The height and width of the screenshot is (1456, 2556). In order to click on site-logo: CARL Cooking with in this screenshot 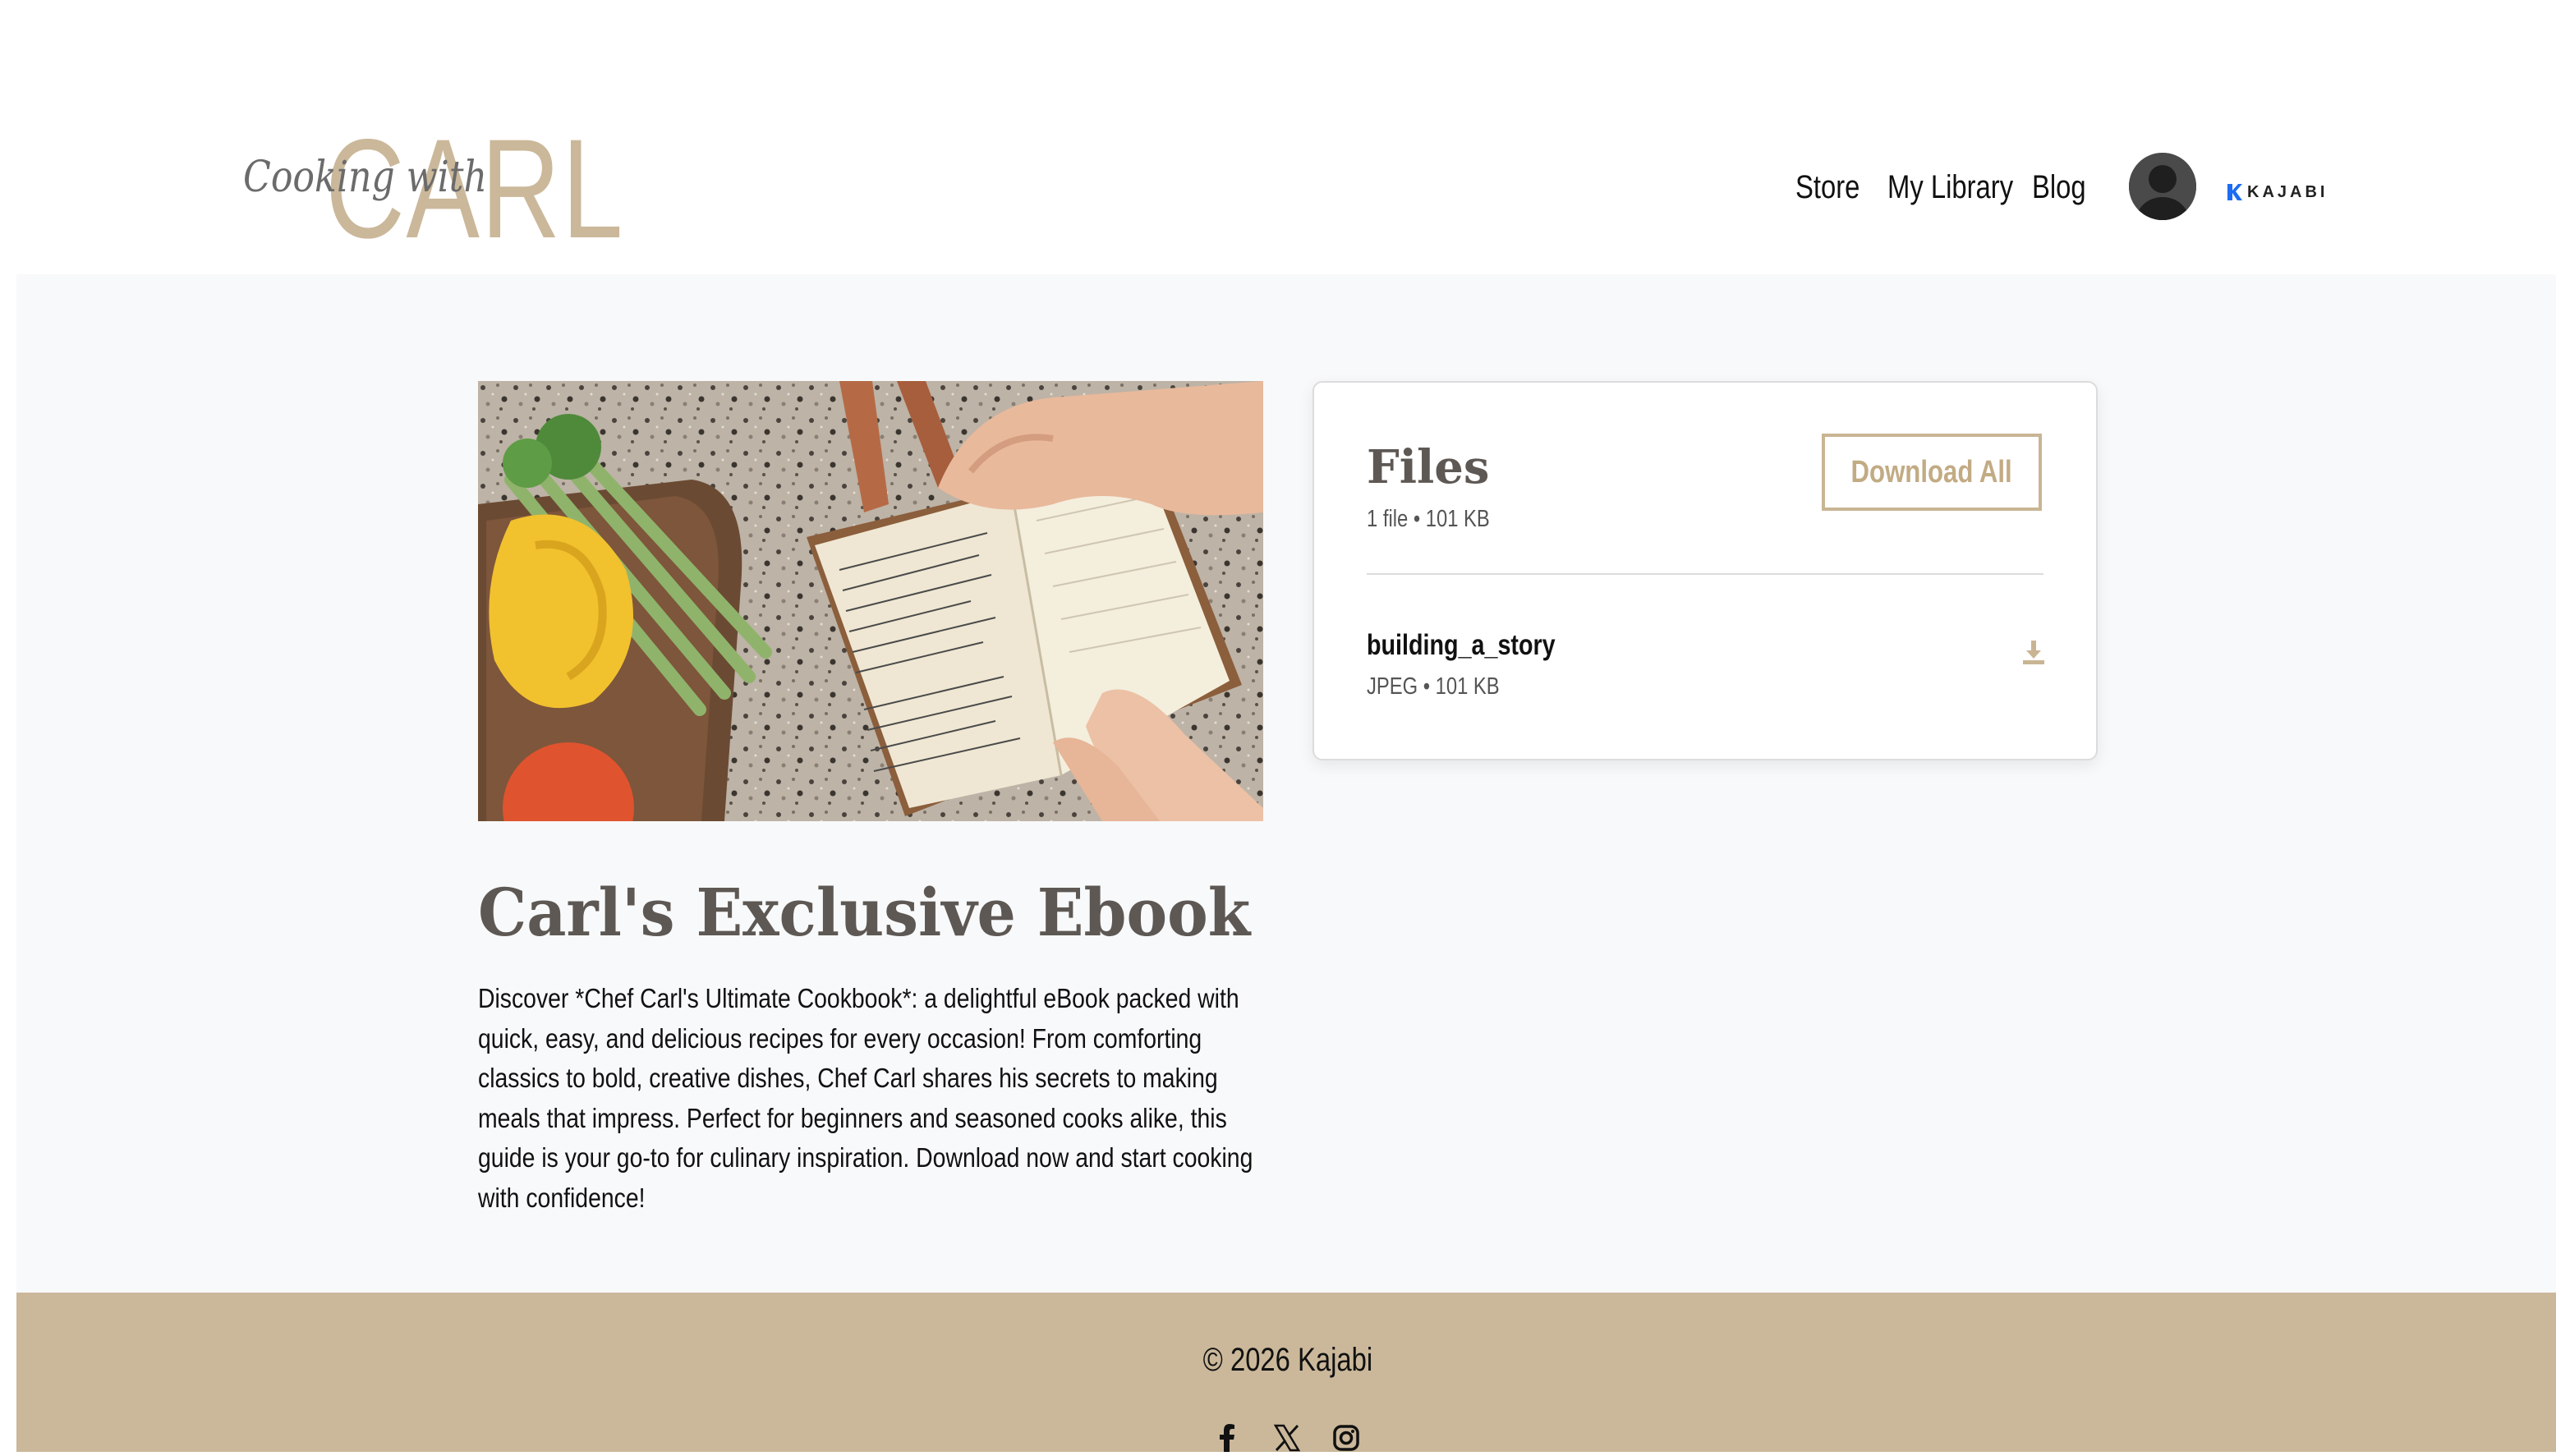, I will do `click(433, 189)`.